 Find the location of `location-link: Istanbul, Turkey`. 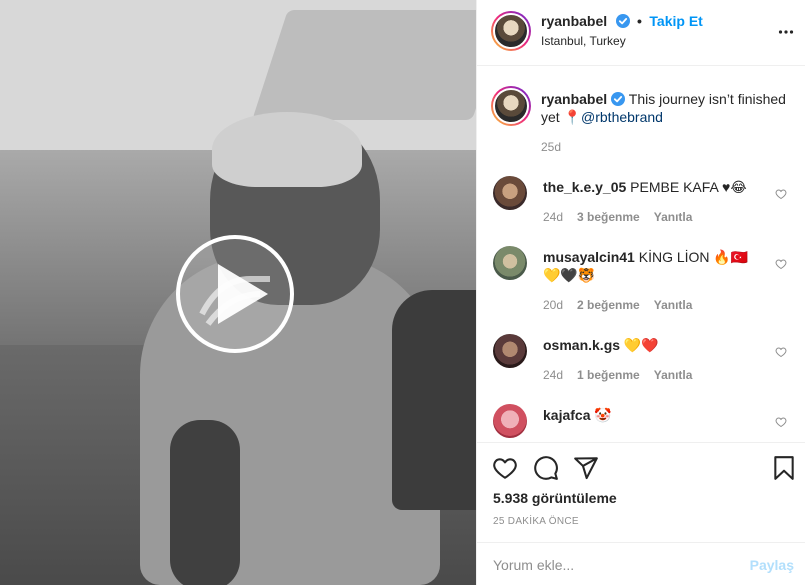

location-link: Istanbul, Turkey is located at coordinates (583, 41).